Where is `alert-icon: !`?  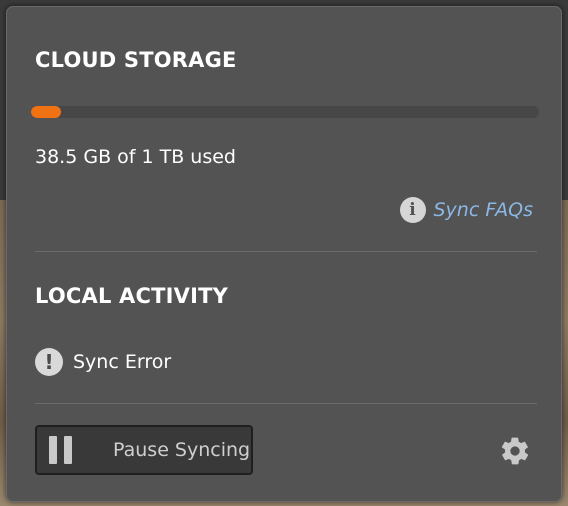 alert-icon: ! is located at coordinates (49, 362).